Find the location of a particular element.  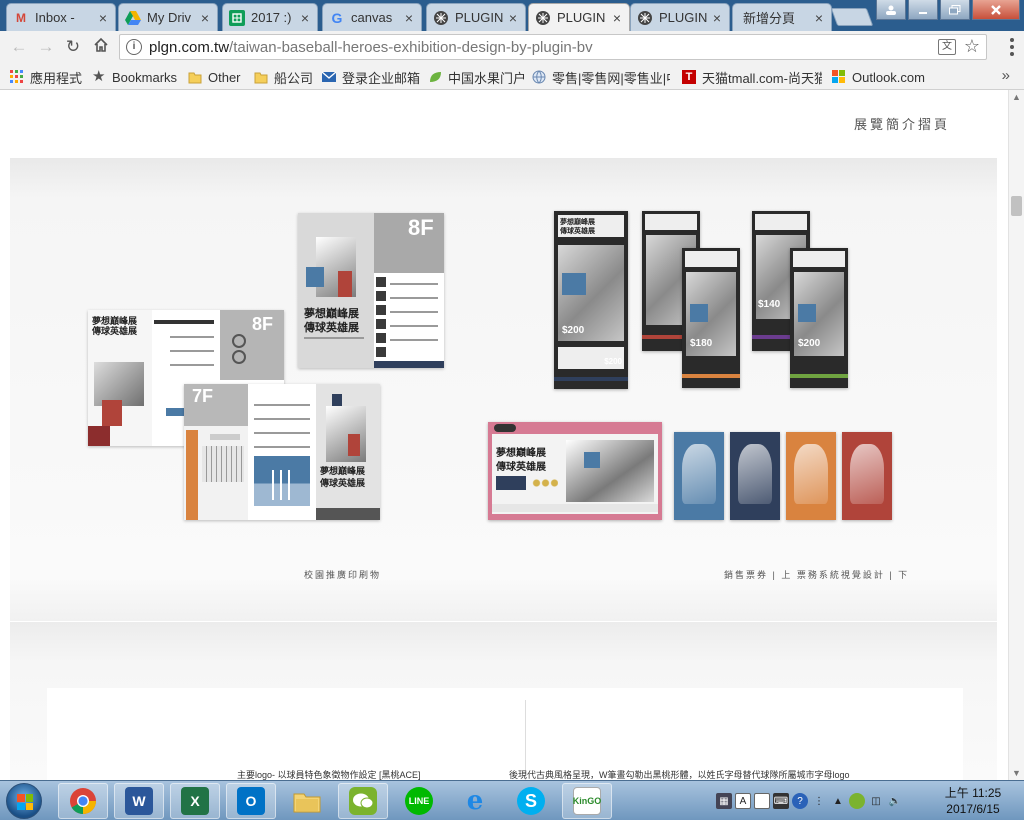

taskbar-kingo: KinGO is located at coordinates (587, 801).